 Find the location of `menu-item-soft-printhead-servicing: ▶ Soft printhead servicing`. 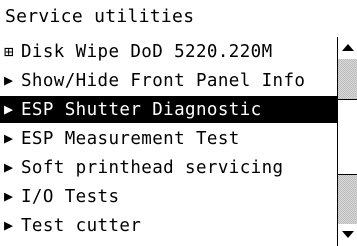

menu-item-soft-printhead-servicing: ▶ Soft printhead servicing is located at coordinates (168, 167).